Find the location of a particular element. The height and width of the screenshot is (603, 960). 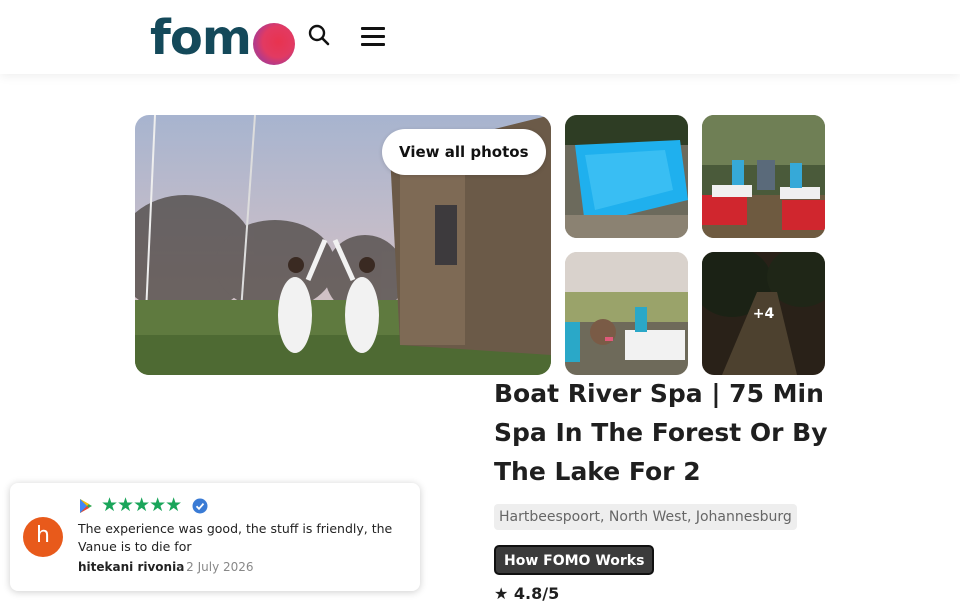

logo-text: fom is located at coordinates (201, 38).